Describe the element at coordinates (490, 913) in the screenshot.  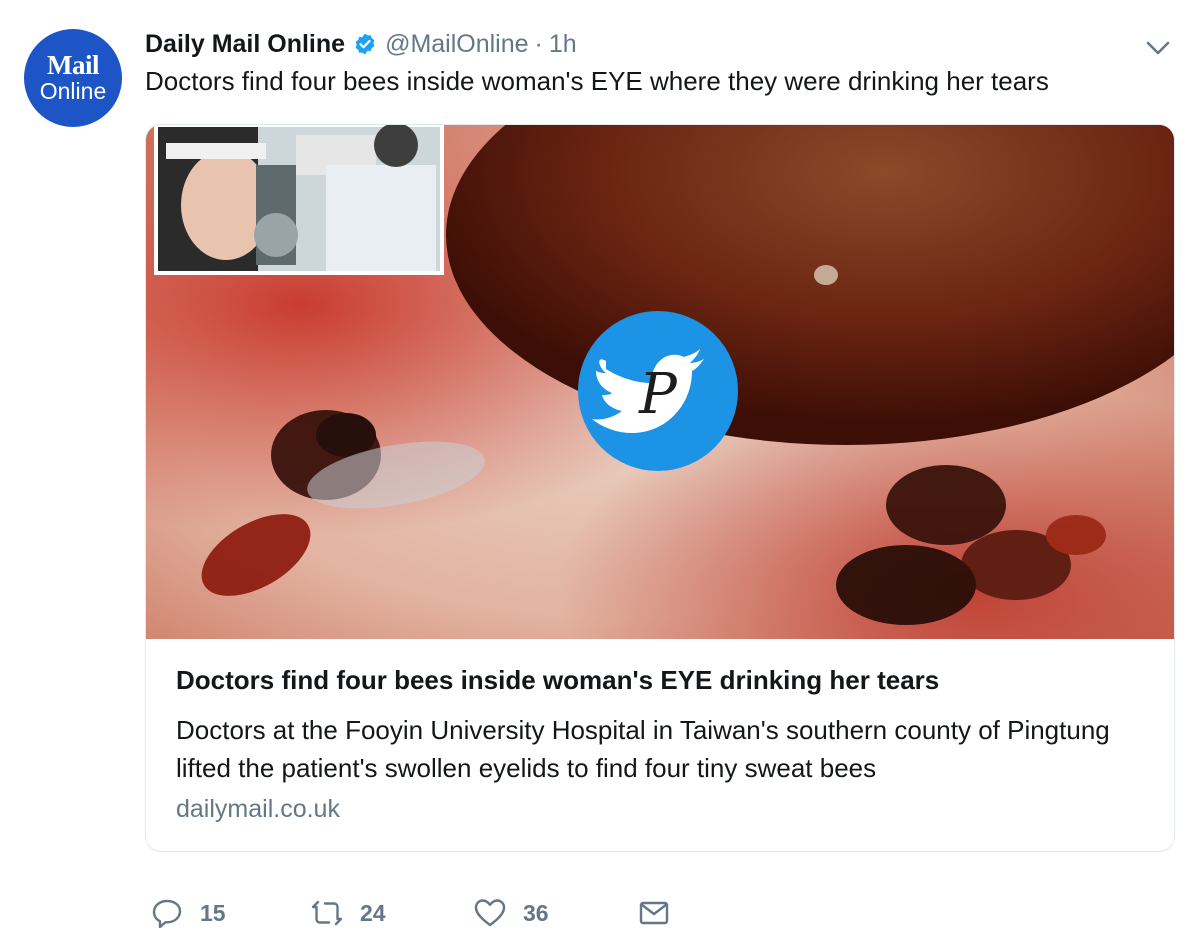
I see `heart-icon` at that location.